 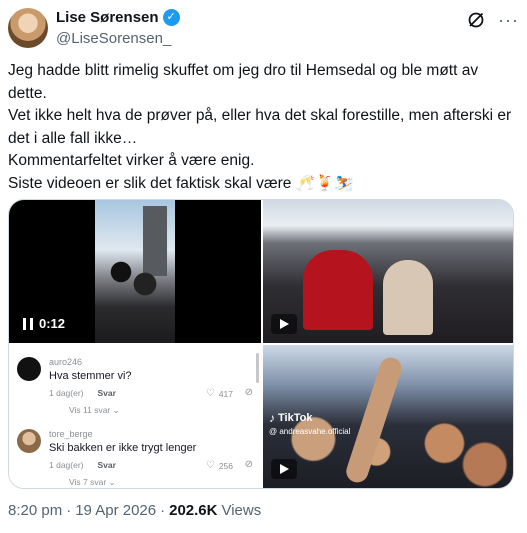 I want to click on comment-likes: ♡ 256, so click(x=219, y=465).